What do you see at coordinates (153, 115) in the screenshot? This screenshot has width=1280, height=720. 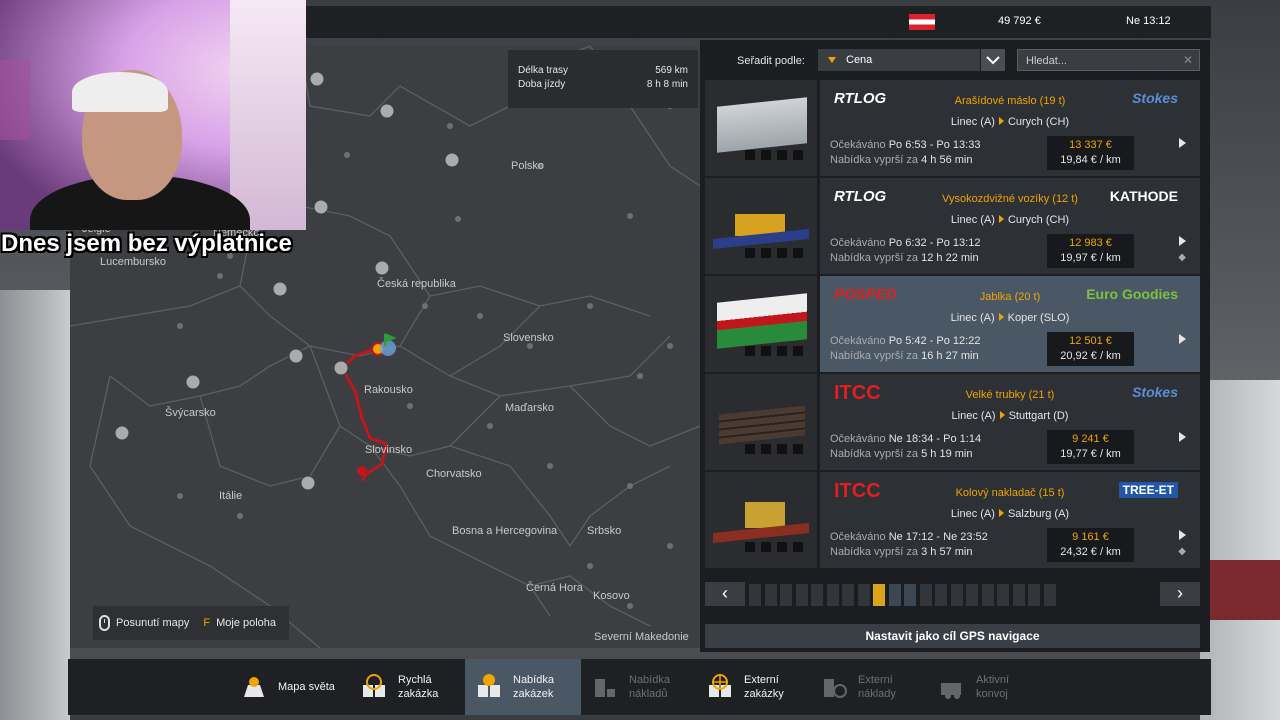 I see `webcam-overlay` at bounding box center [153, 115].